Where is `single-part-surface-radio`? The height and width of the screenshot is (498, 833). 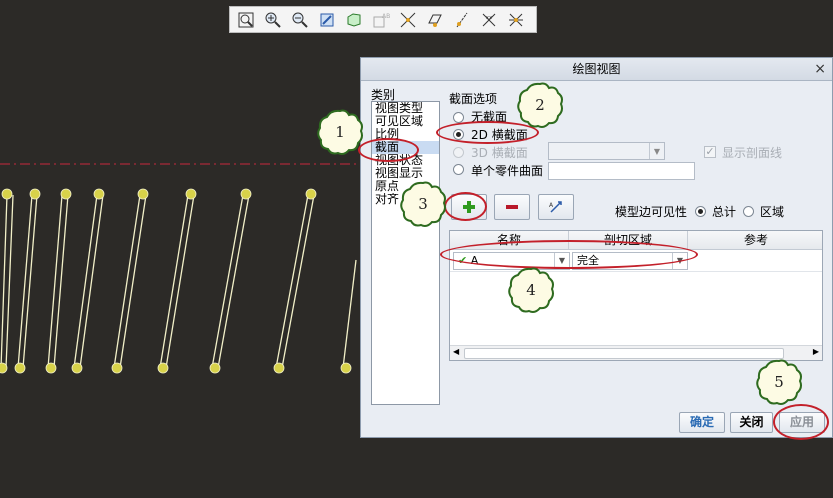
single-part-surface-radio is located at coordinates (458, 169).